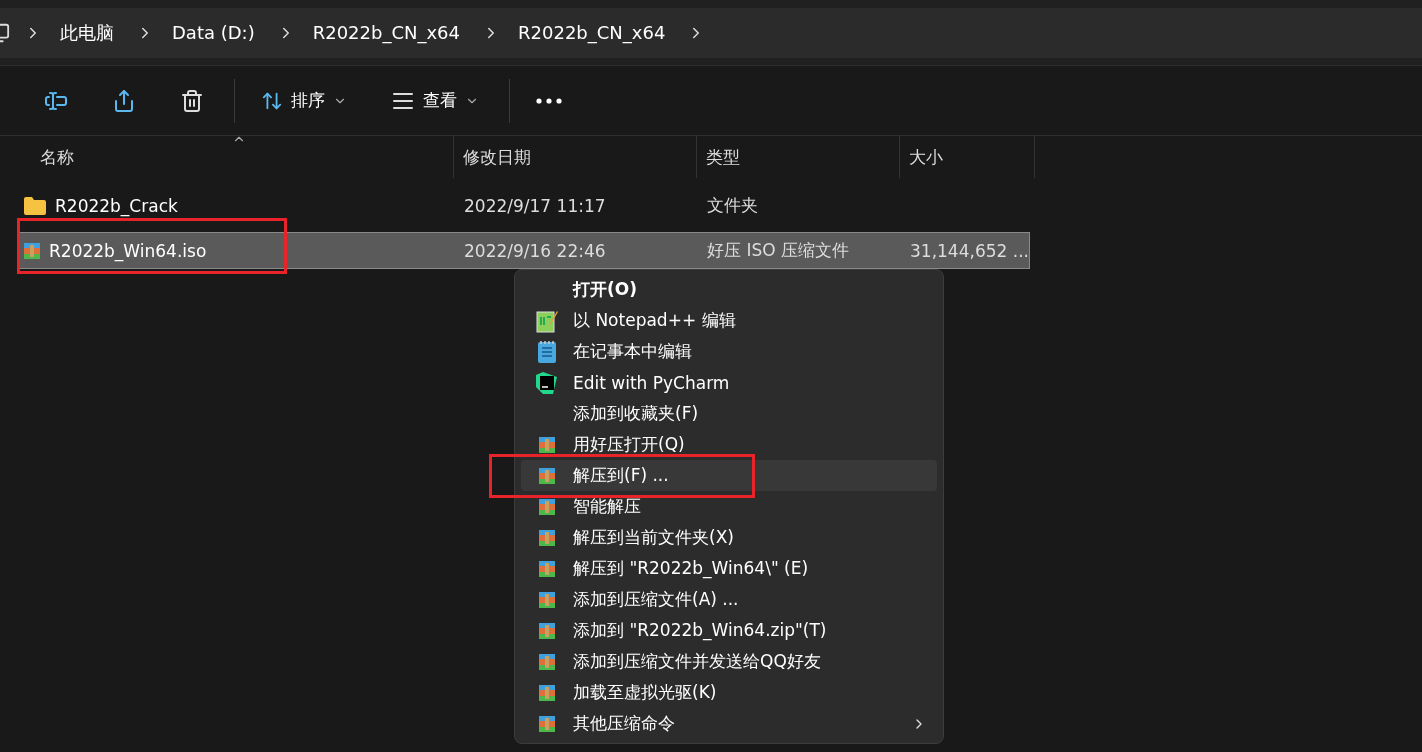  Describe the element at coordinates (798, 157) in the screenshot. I see `column-header: 类型` at that location.